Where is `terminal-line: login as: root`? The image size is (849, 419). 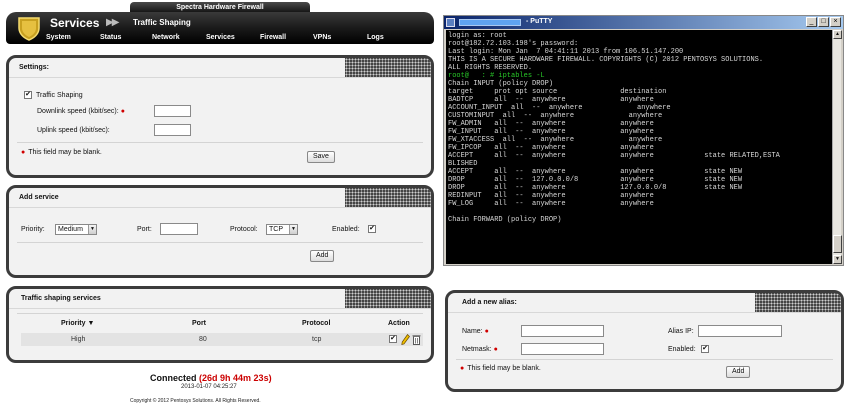
terminal-line: login as: root is located at coordinates (477, 36).